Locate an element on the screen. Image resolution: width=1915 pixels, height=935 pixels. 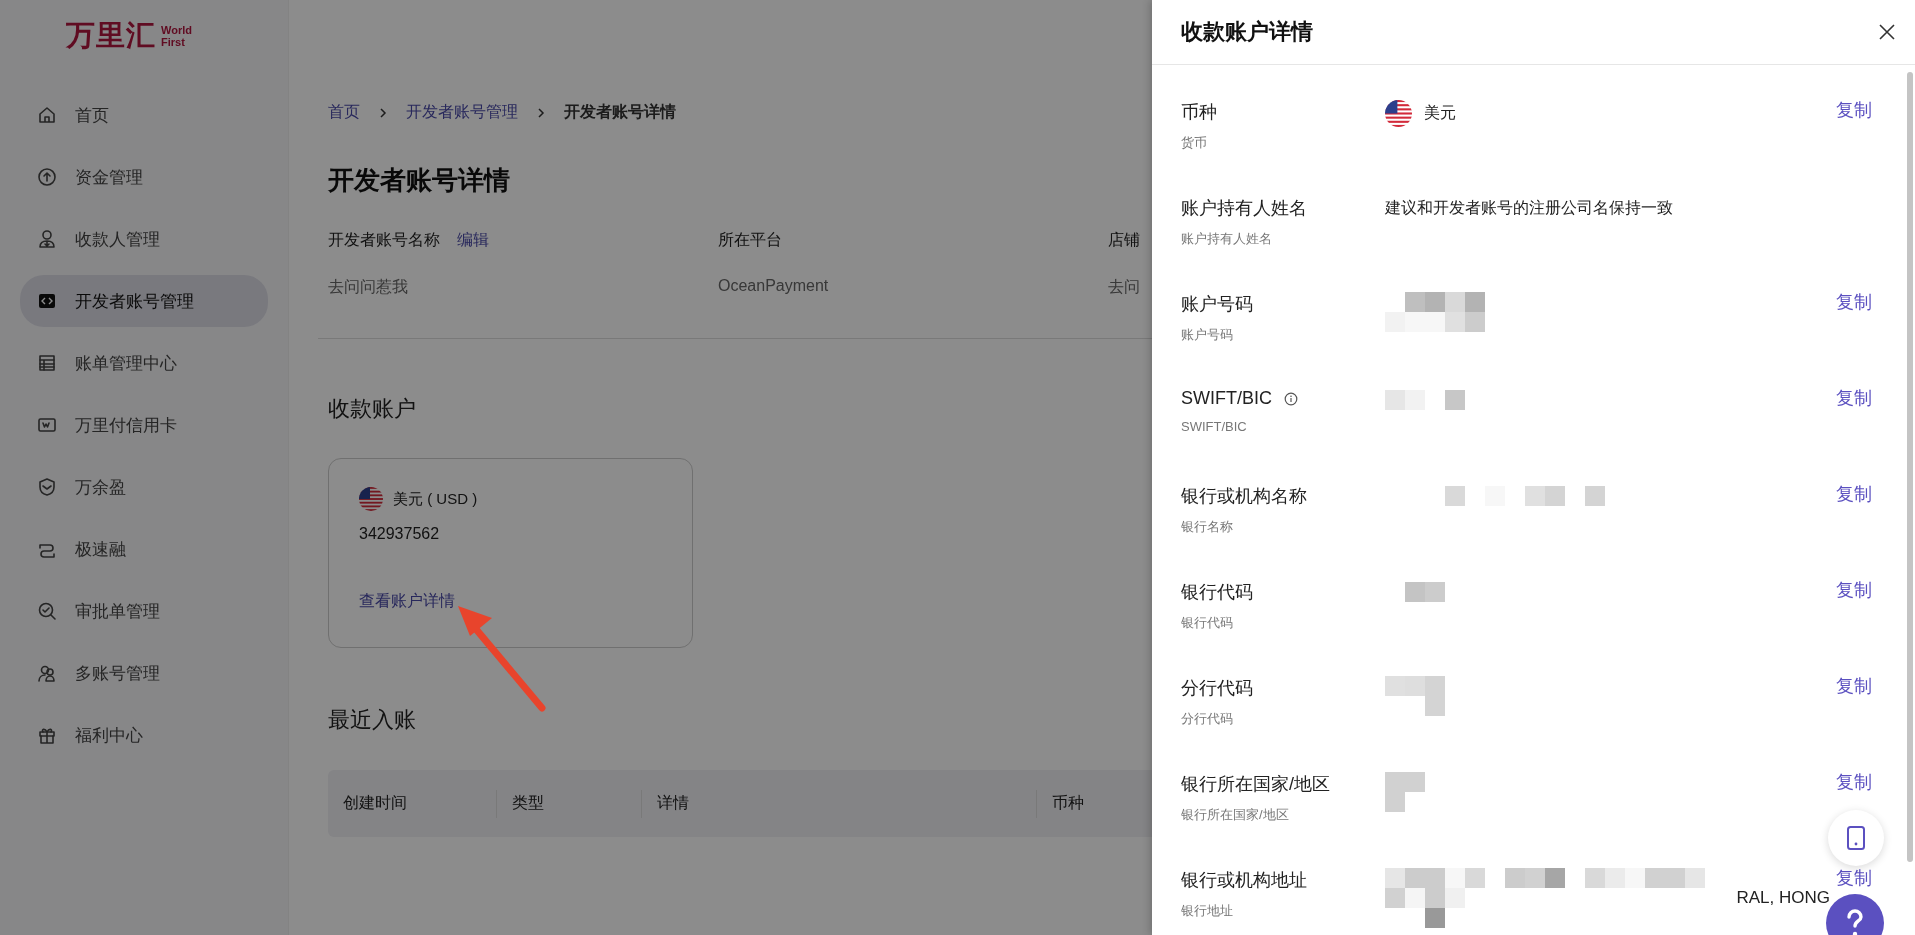
field-sublabel: 账户号码 is located at coordinates (1207, 335).